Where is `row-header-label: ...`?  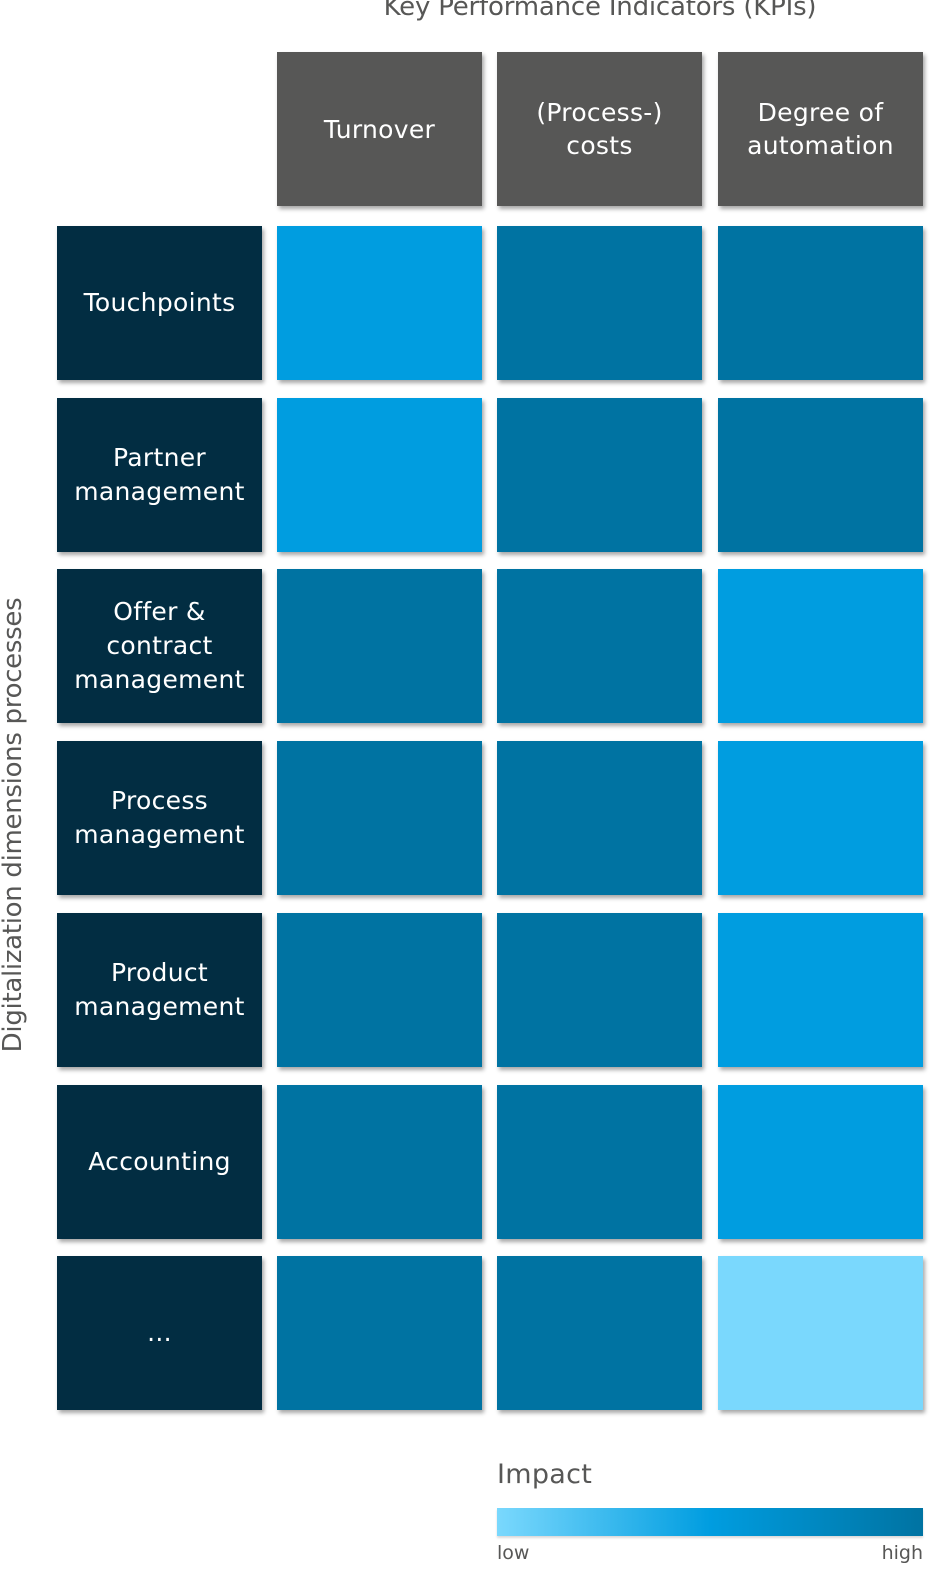
row-header-label: ... is located at coordinates (159, 1332).